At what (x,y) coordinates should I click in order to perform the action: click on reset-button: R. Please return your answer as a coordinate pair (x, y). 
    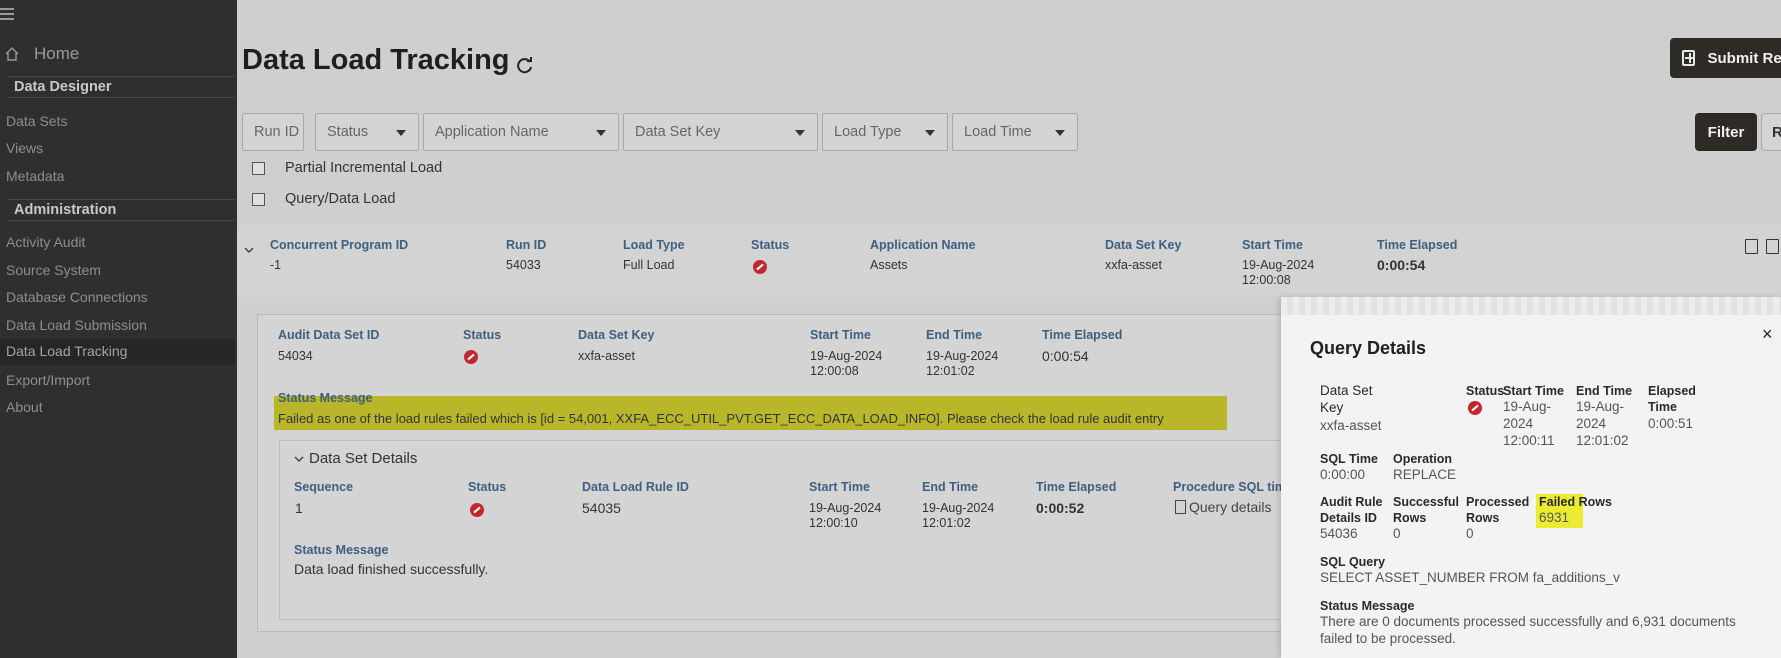
    Looking at the image, I should click on (1771, 132).